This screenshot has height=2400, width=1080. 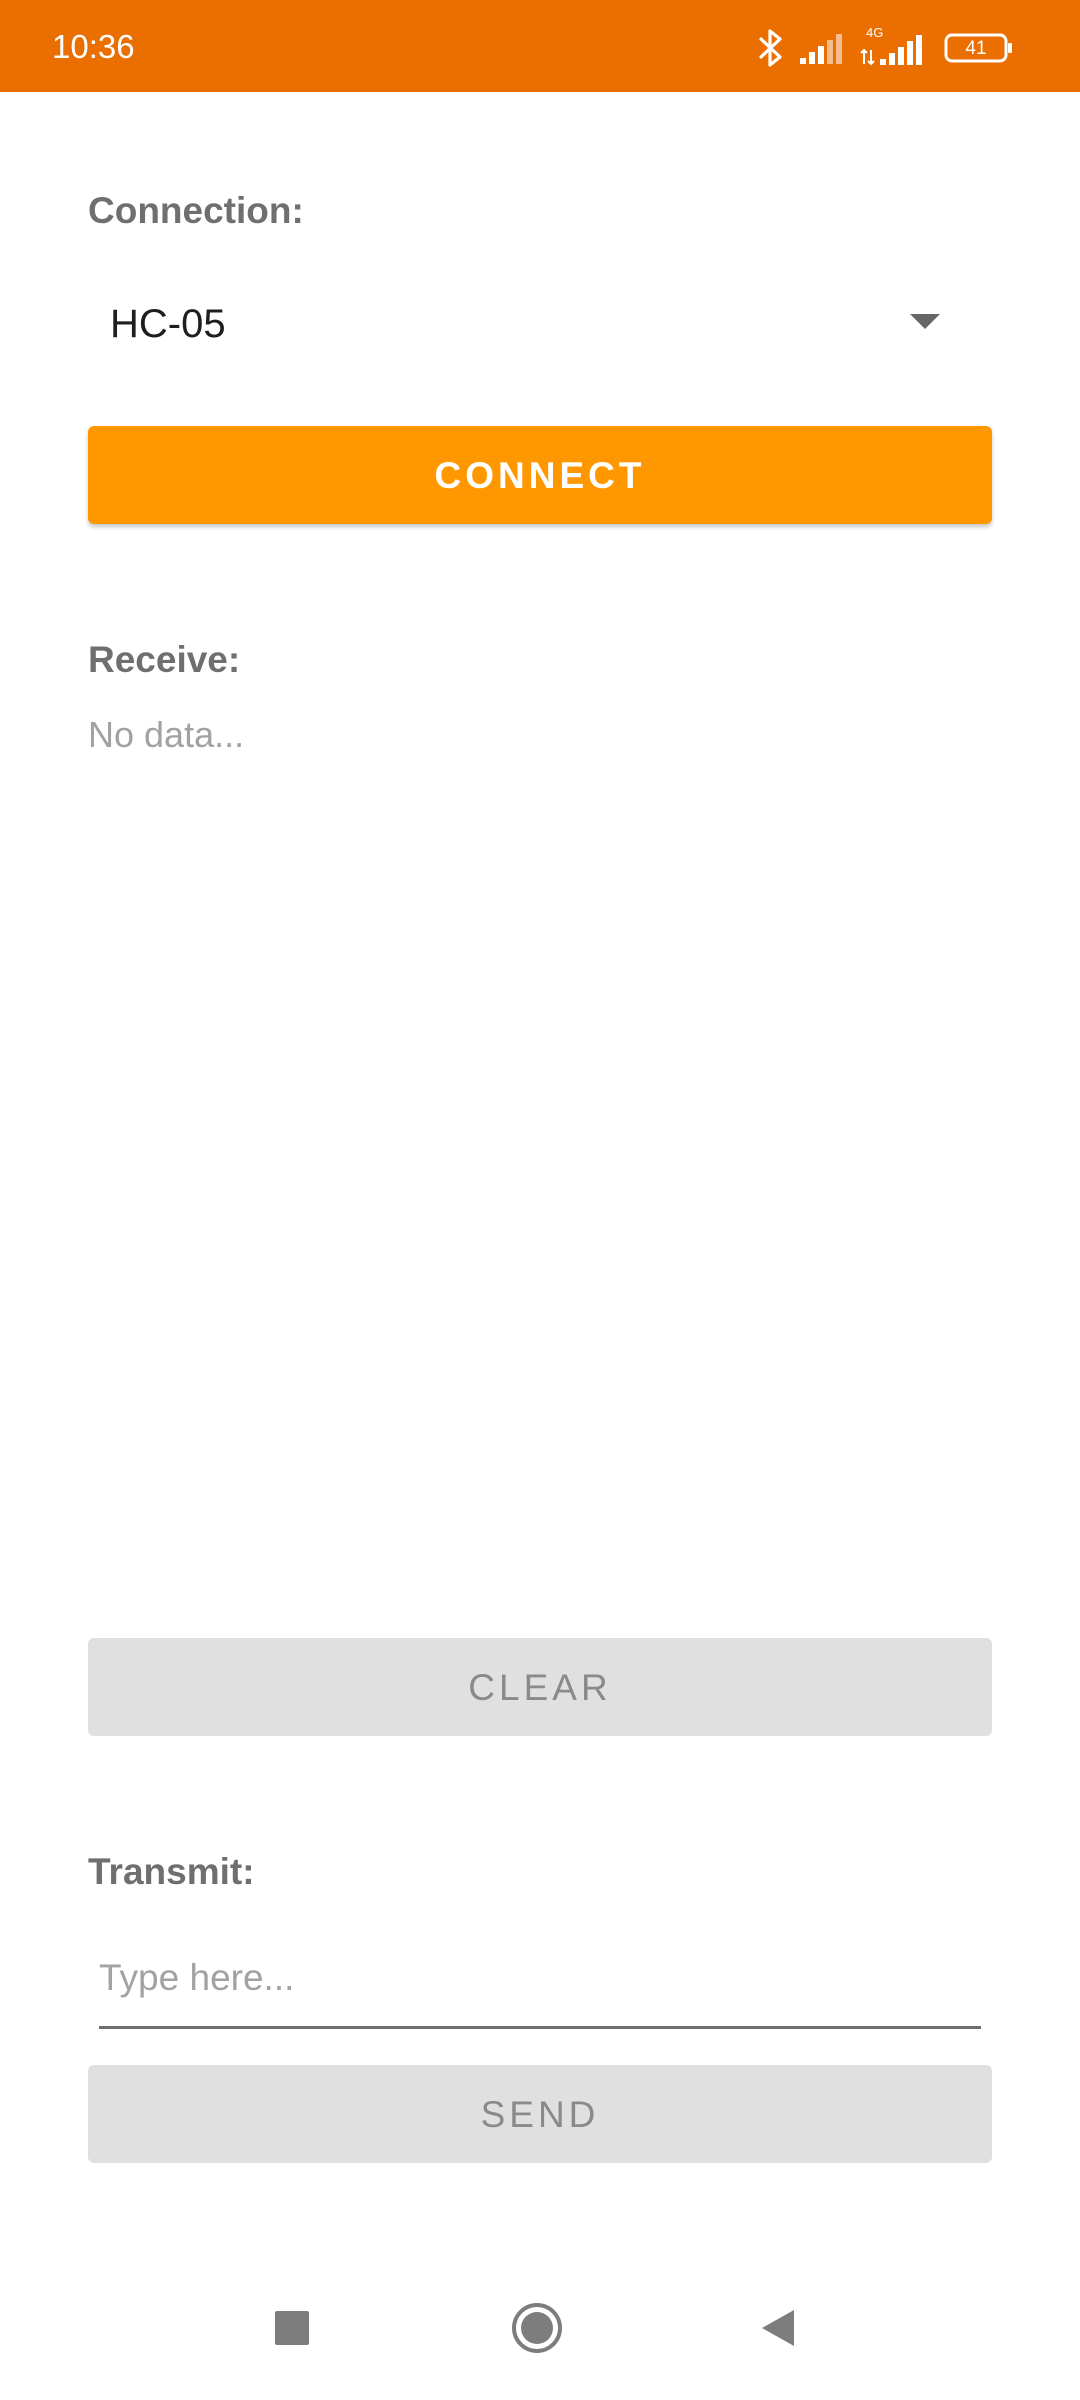 I want to click on signal-4g-icon: 4G, so click(x=895, y=47).